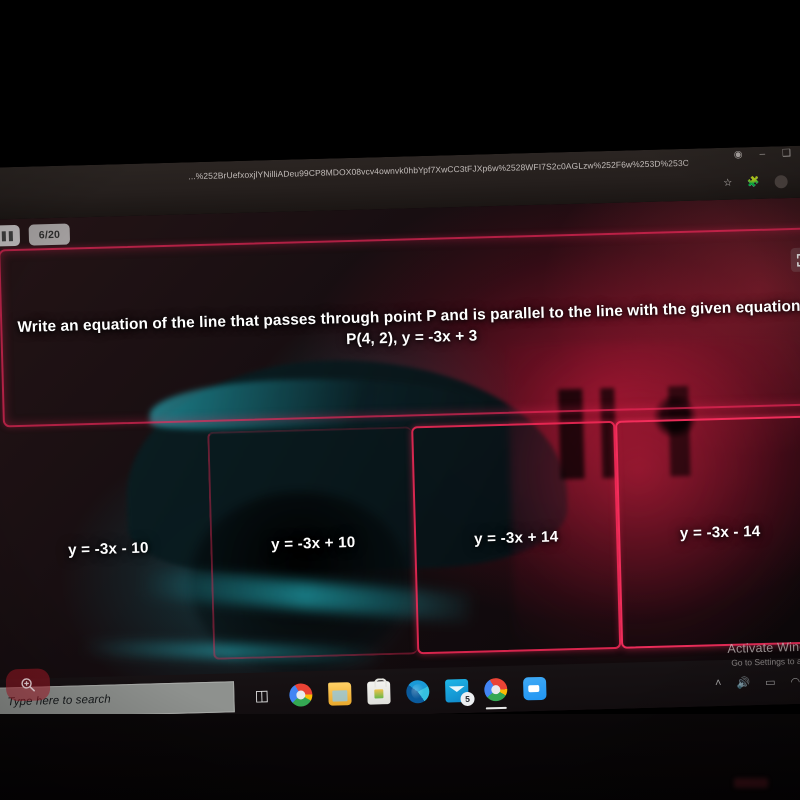 The height and width of the screenshot is (800, 800). What do you see at coordinates (762, 154) in the screenshot?
I see `minimize-button: –` at bounding box center [762, 154].